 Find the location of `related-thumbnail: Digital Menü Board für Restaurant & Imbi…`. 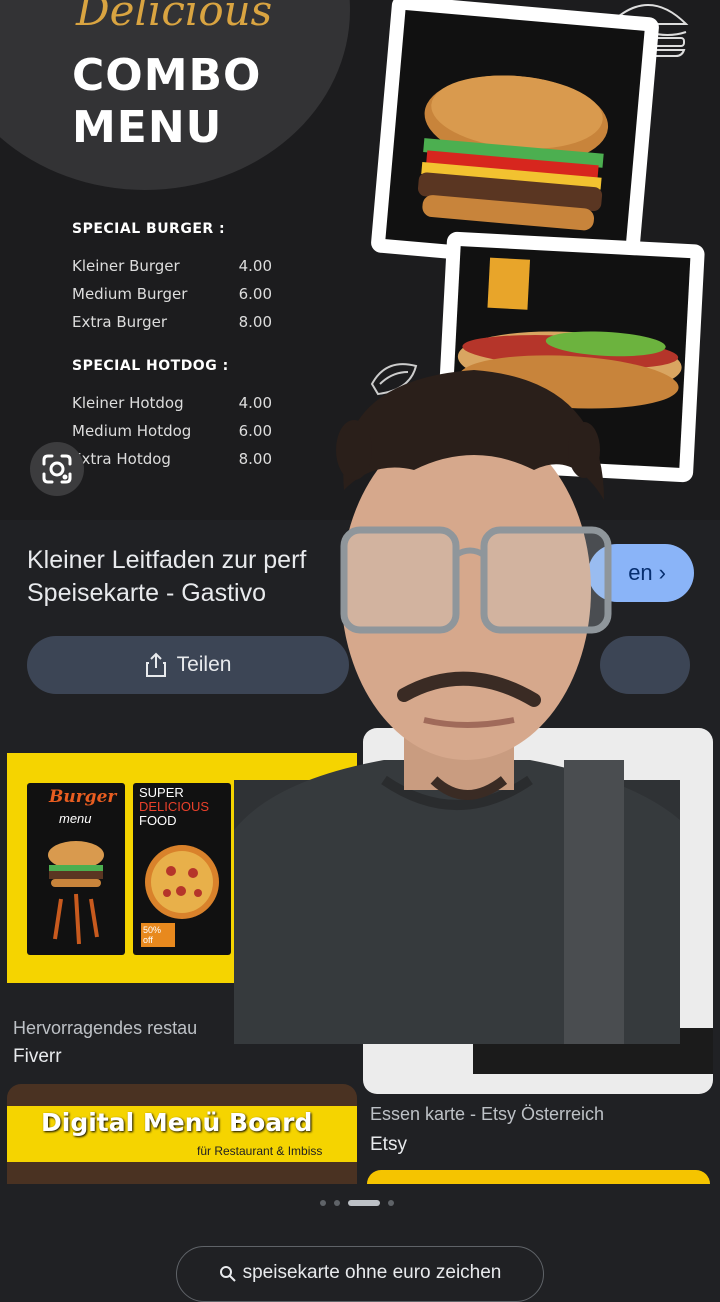

related-thumbnail: Digital Menü Board für Restaurant & Imbi… is located at coordinates (182, 1134).